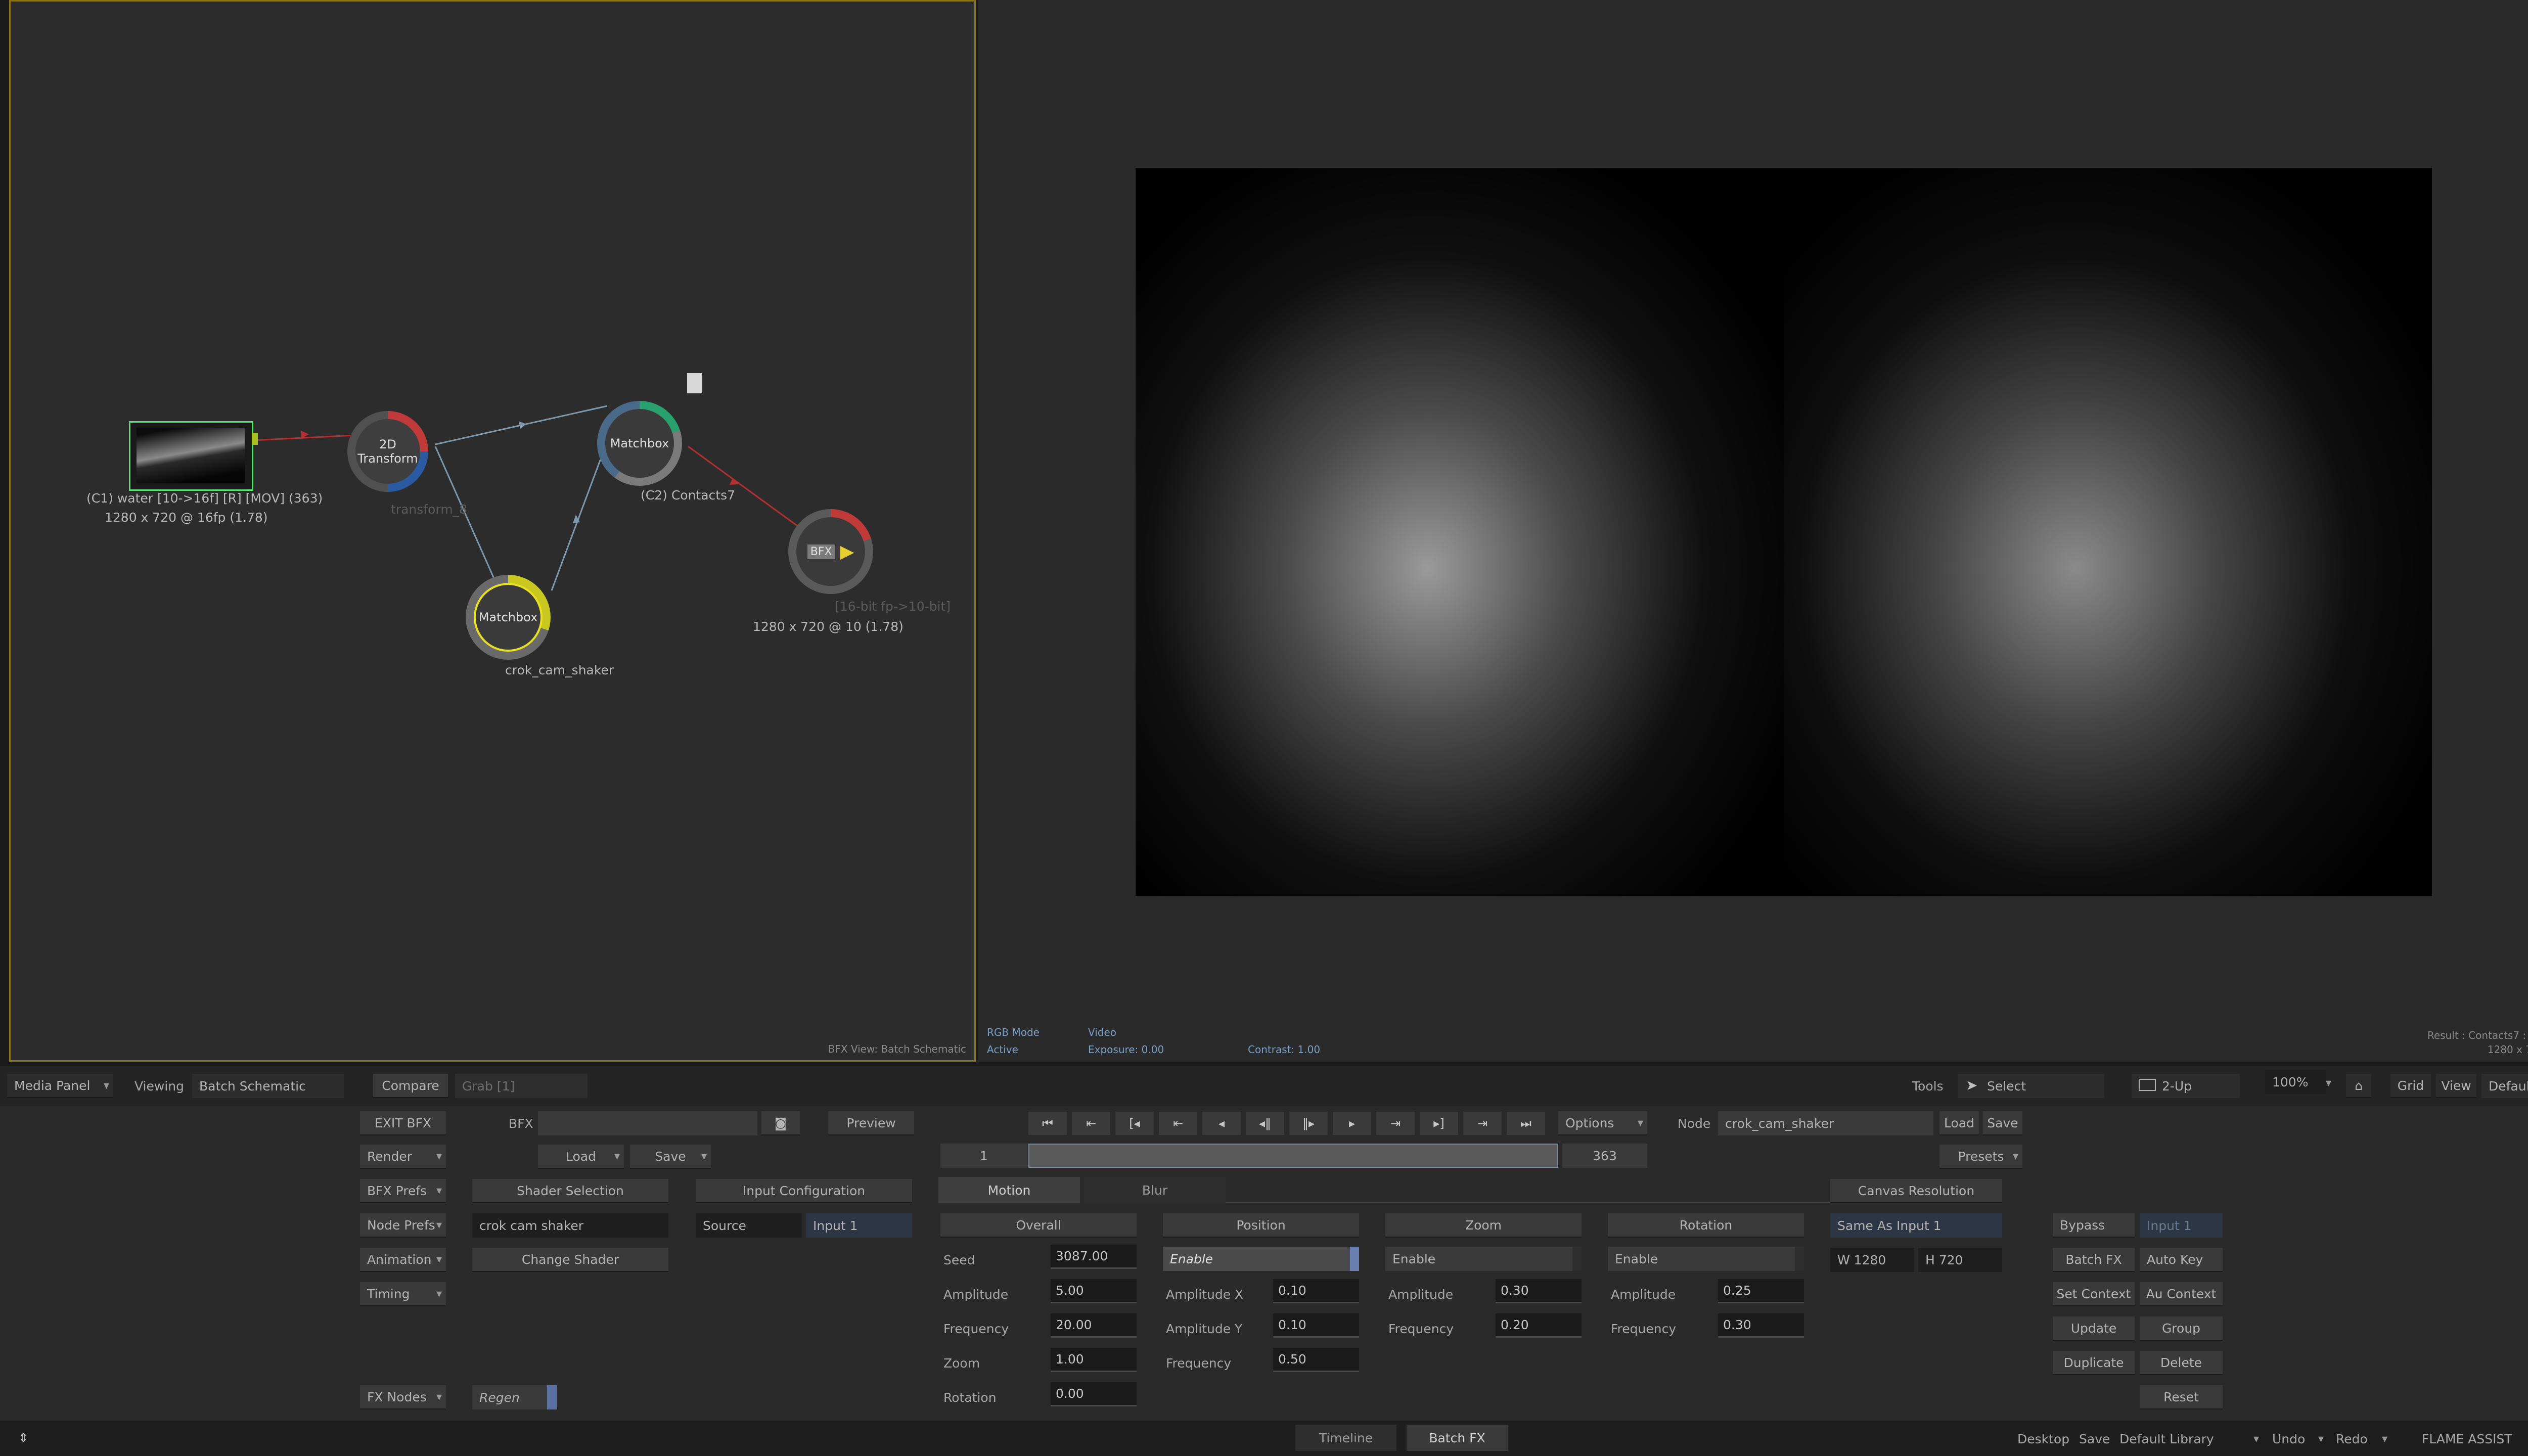 The image size is (2528, 1456). I want to click on exit-bfx-button: EXIT BFX, so click(403, 1123).